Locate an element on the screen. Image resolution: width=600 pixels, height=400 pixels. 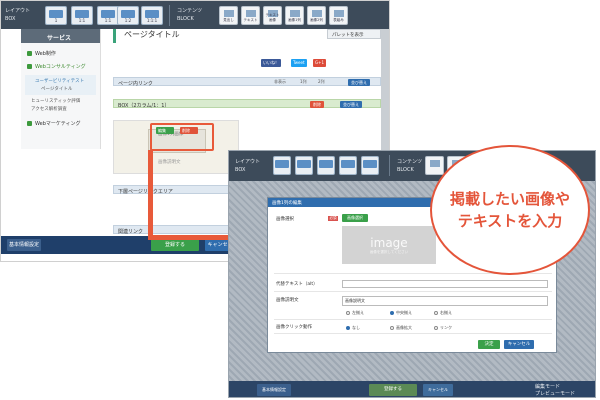
heading-block-button is located at coordinates (434, 165).